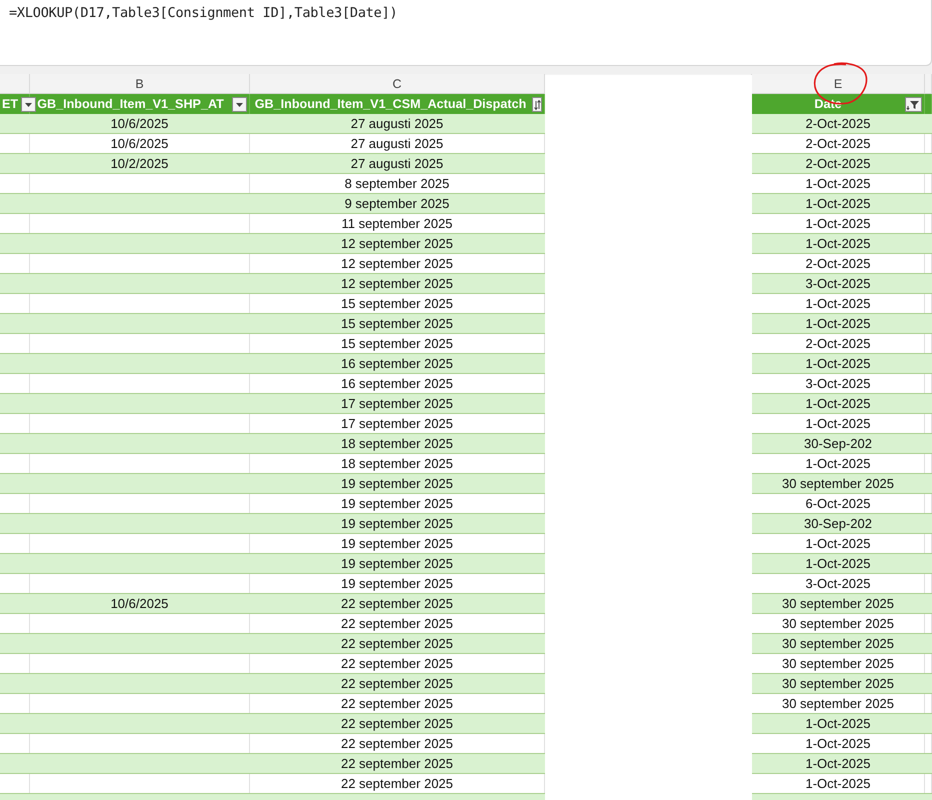 This screenshot has height=800, width=932. What do you see at coordinates (913, 104) in the screenshot?
I see `filter-button` at bounding box center [913, 104].